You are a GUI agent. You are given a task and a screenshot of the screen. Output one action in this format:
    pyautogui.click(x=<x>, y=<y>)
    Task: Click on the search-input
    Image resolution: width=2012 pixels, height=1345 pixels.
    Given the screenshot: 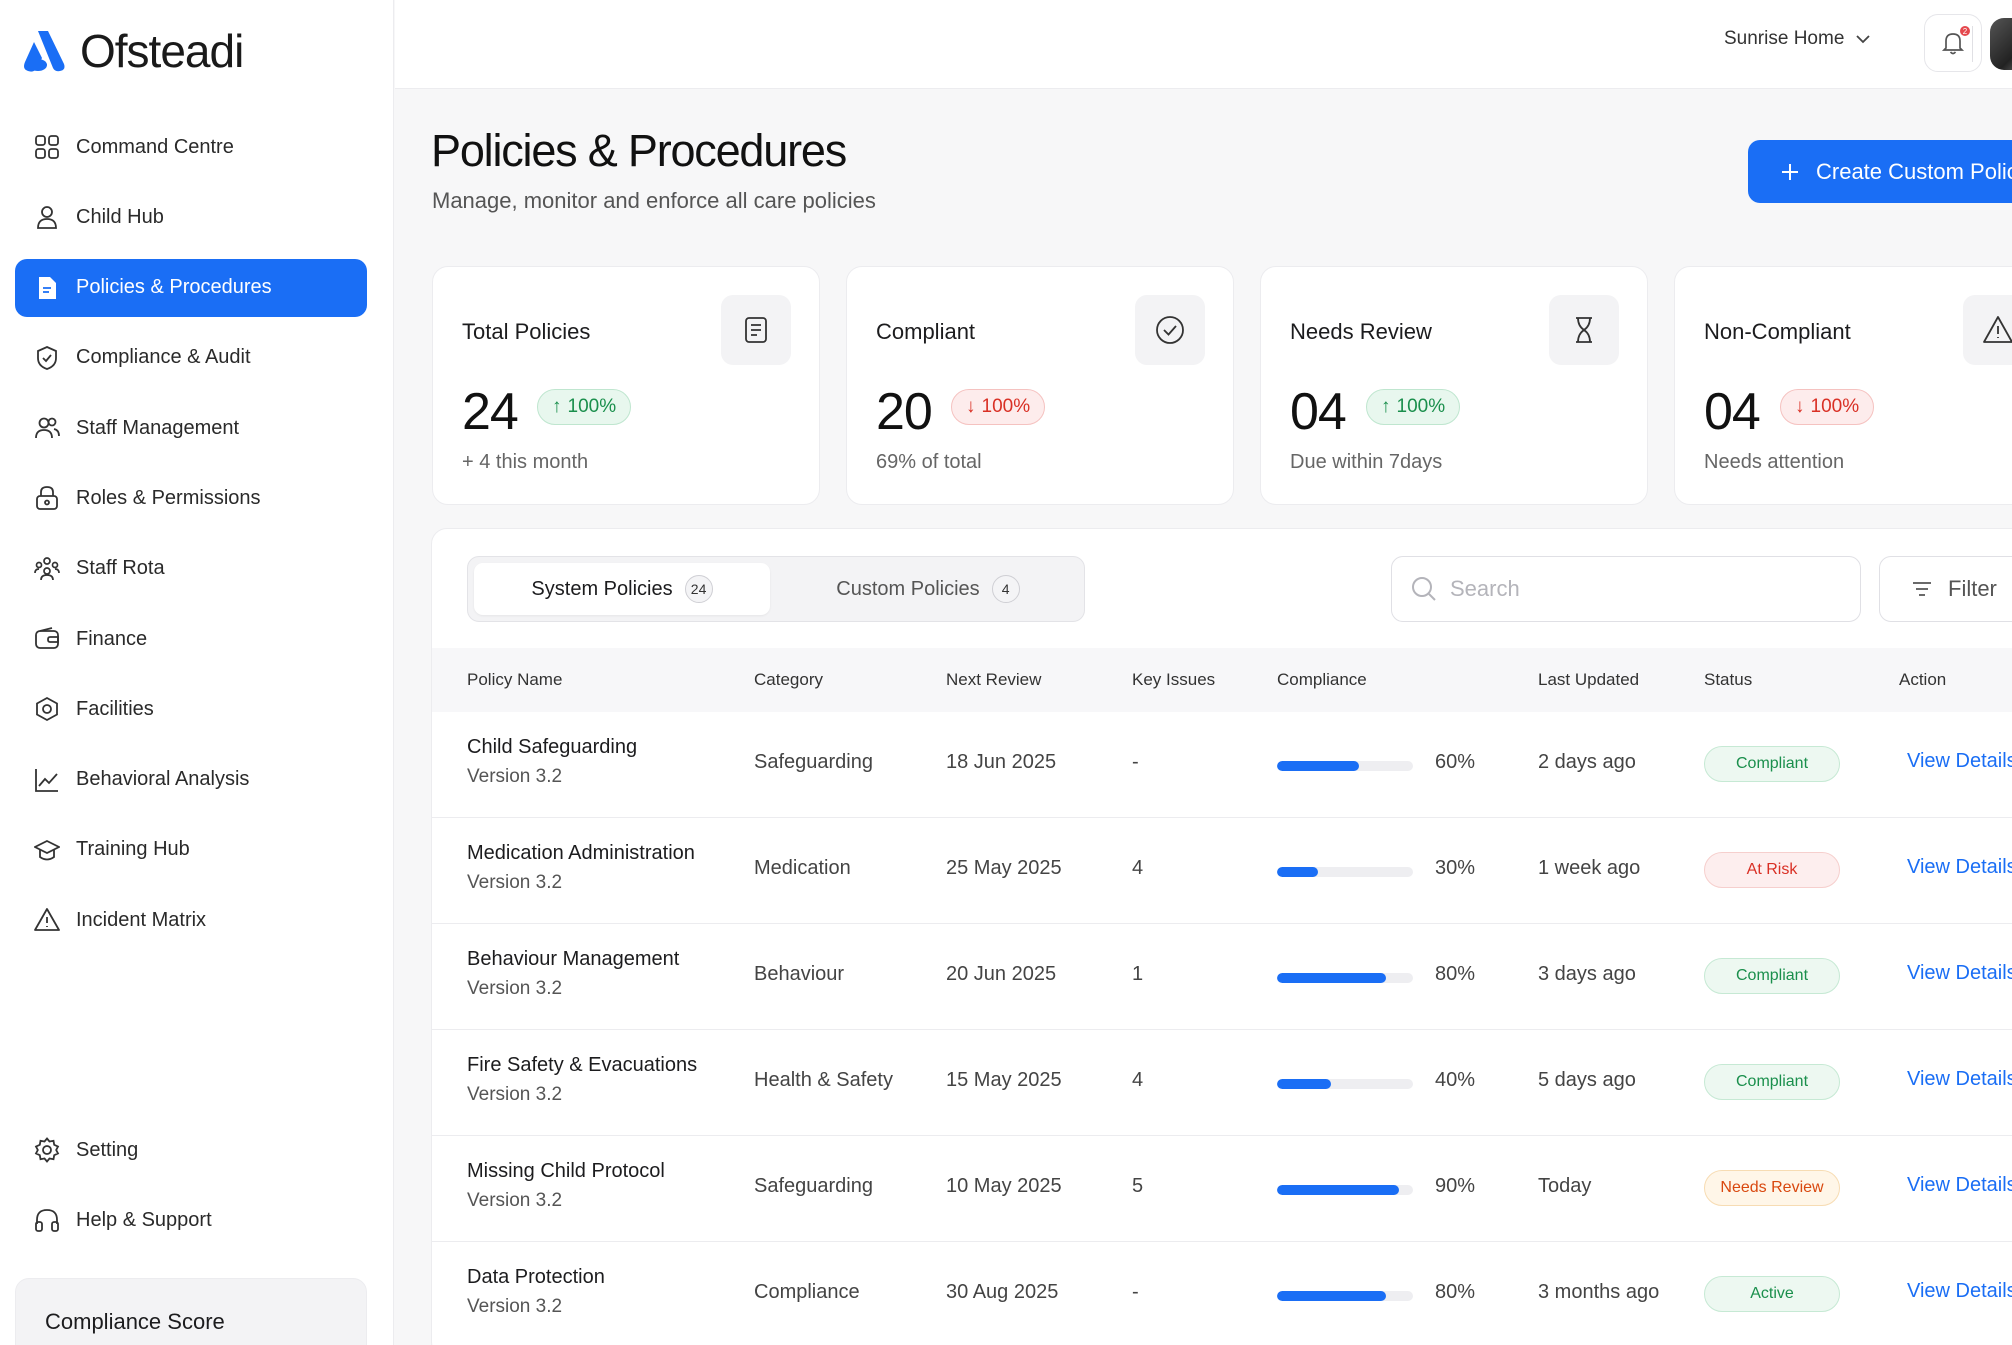 What is the action you would take?
    pyautogui.click(x=1640, y=589)
    